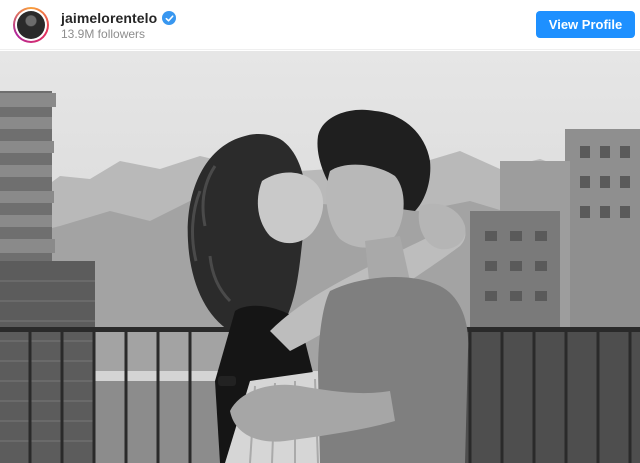 The height and width of the screenshot is (463, 640). What do you see at coordinates (103, 34) in the screenshot?
I see `follower-count: 13.9M followers` at bounding box center [103, 34].